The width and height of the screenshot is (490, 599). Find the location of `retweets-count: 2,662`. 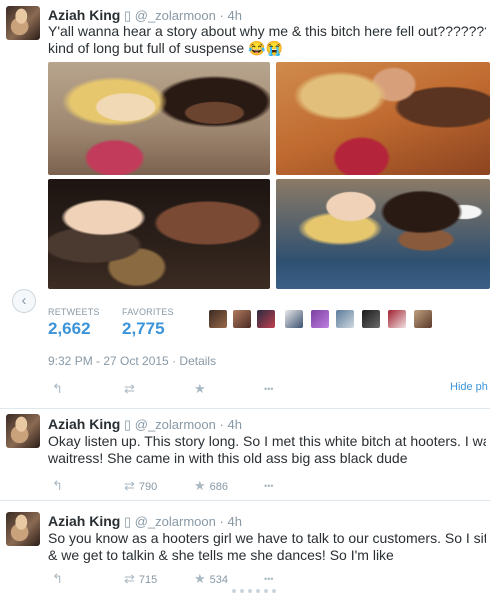

retweets-count: 2,662 is located at coordinates (69, 328).